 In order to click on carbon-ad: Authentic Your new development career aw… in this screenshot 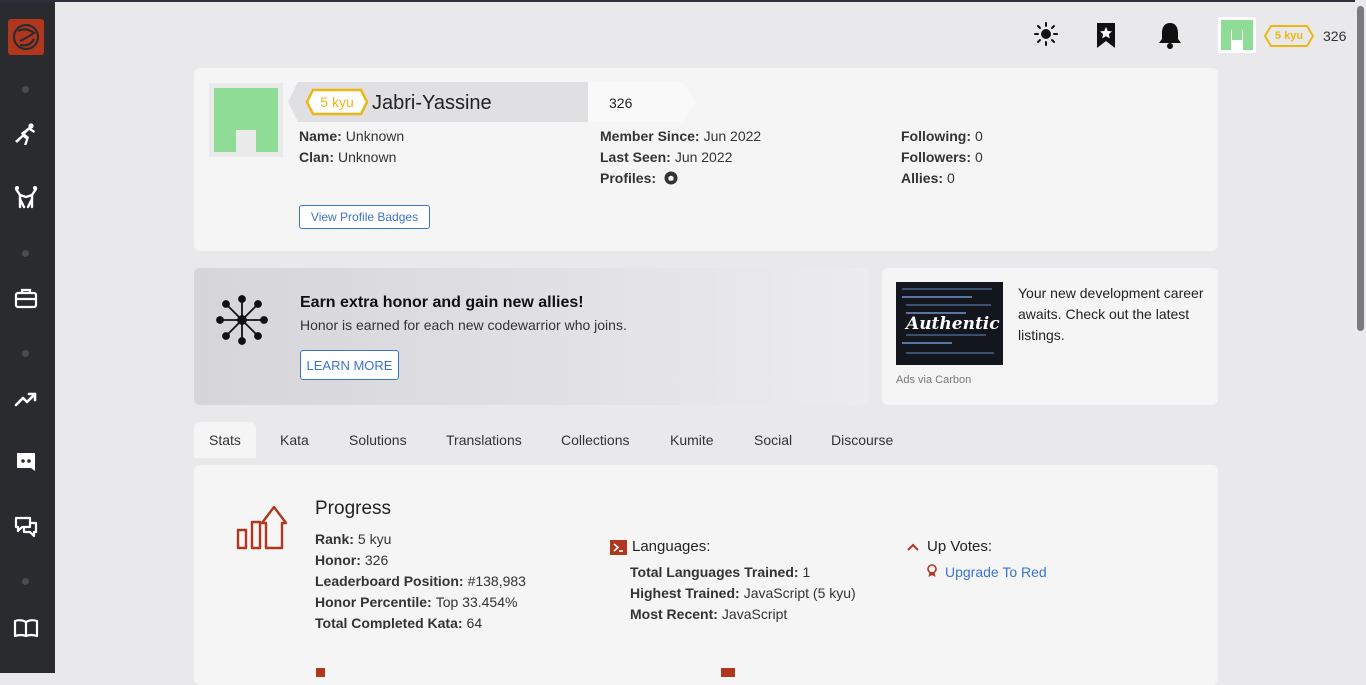, I will do `click(1050, 336)`.